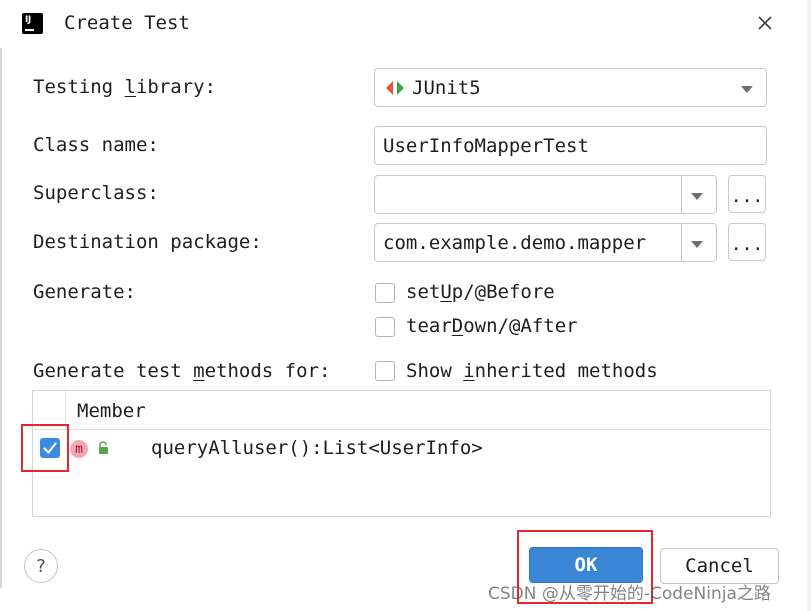  I want to click on destination-package-combo: com.example.demo.mapper, so click(545, 242).